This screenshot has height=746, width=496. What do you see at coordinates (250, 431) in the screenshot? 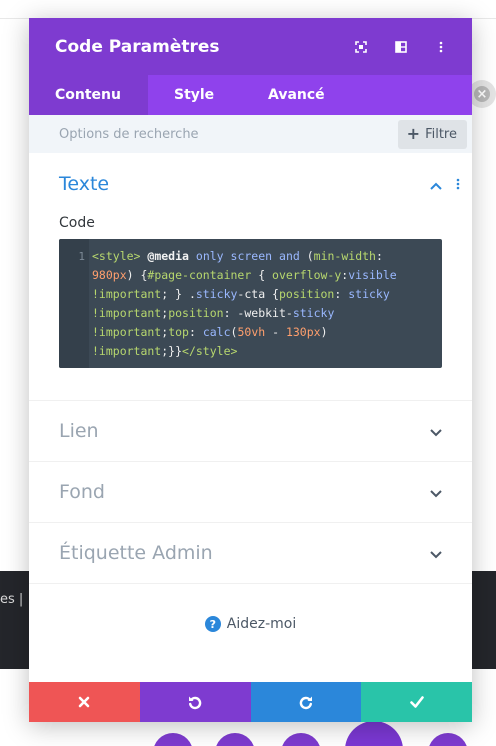
I see `section-lien: Lien` at bounding box center [250, 431].